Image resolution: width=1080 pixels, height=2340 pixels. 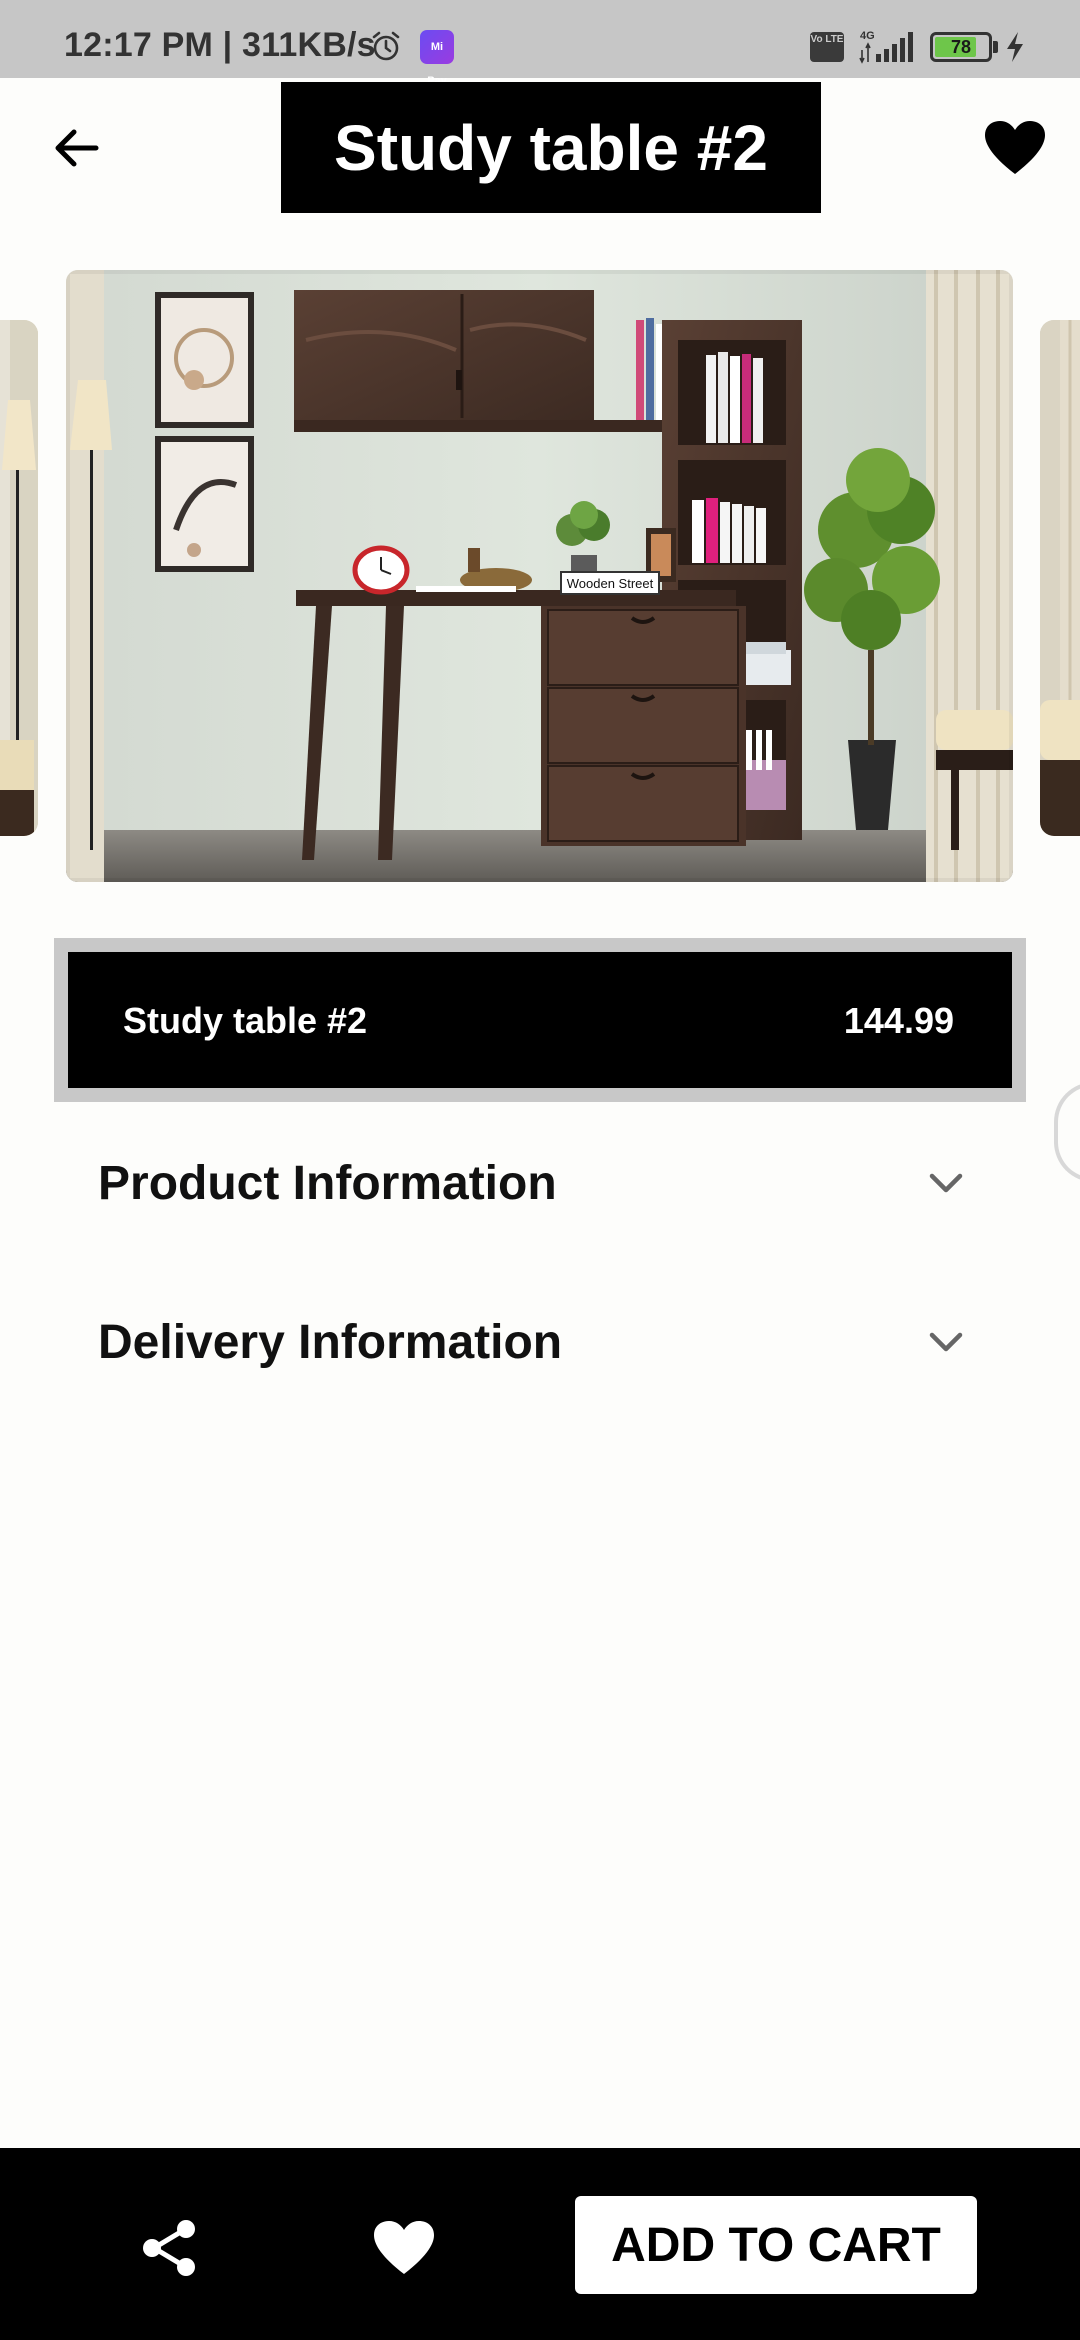 I want to click on back-button, so click(x=76, y=148).